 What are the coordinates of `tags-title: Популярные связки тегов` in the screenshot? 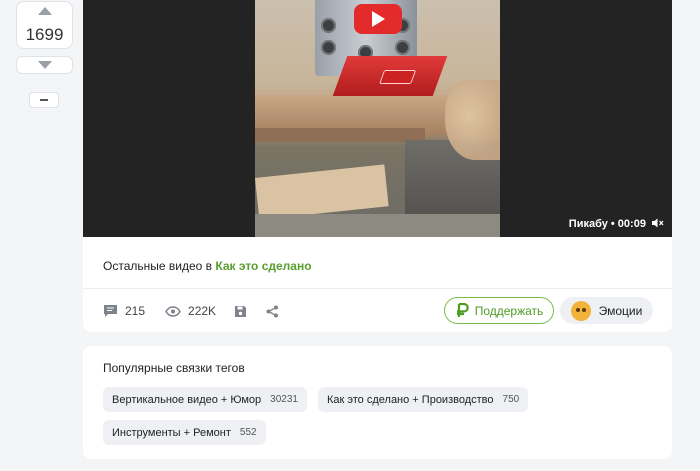 It's located at (174, 368).